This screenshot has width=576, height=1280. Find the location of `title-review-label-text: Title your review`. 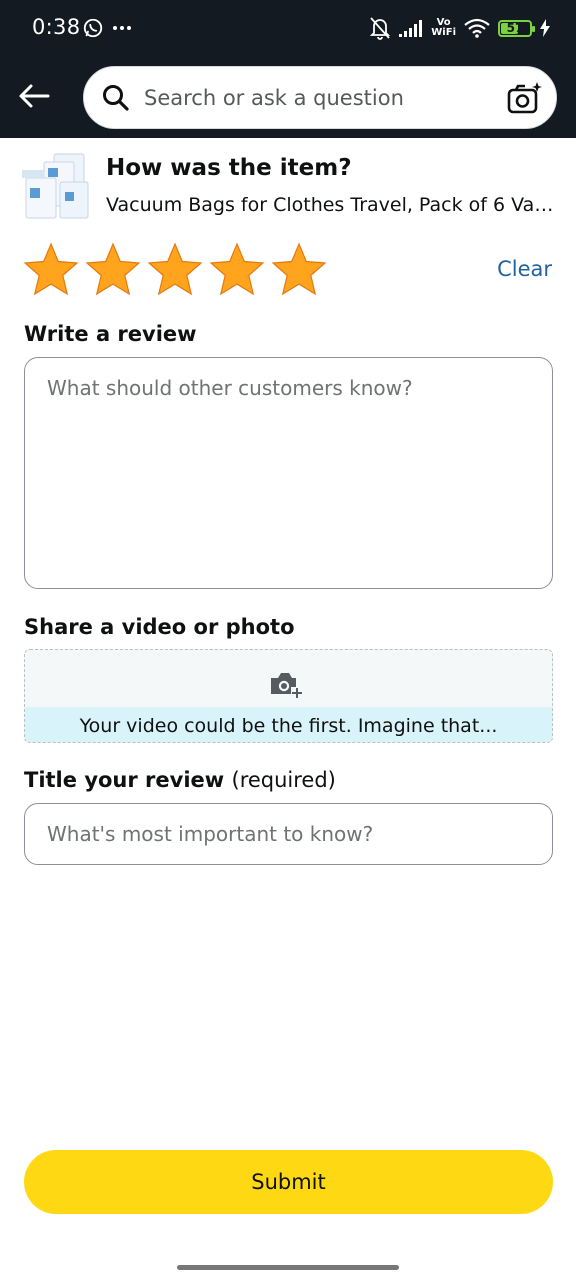

title-review-label-text: Title your review is located at coordinates (124, 780).